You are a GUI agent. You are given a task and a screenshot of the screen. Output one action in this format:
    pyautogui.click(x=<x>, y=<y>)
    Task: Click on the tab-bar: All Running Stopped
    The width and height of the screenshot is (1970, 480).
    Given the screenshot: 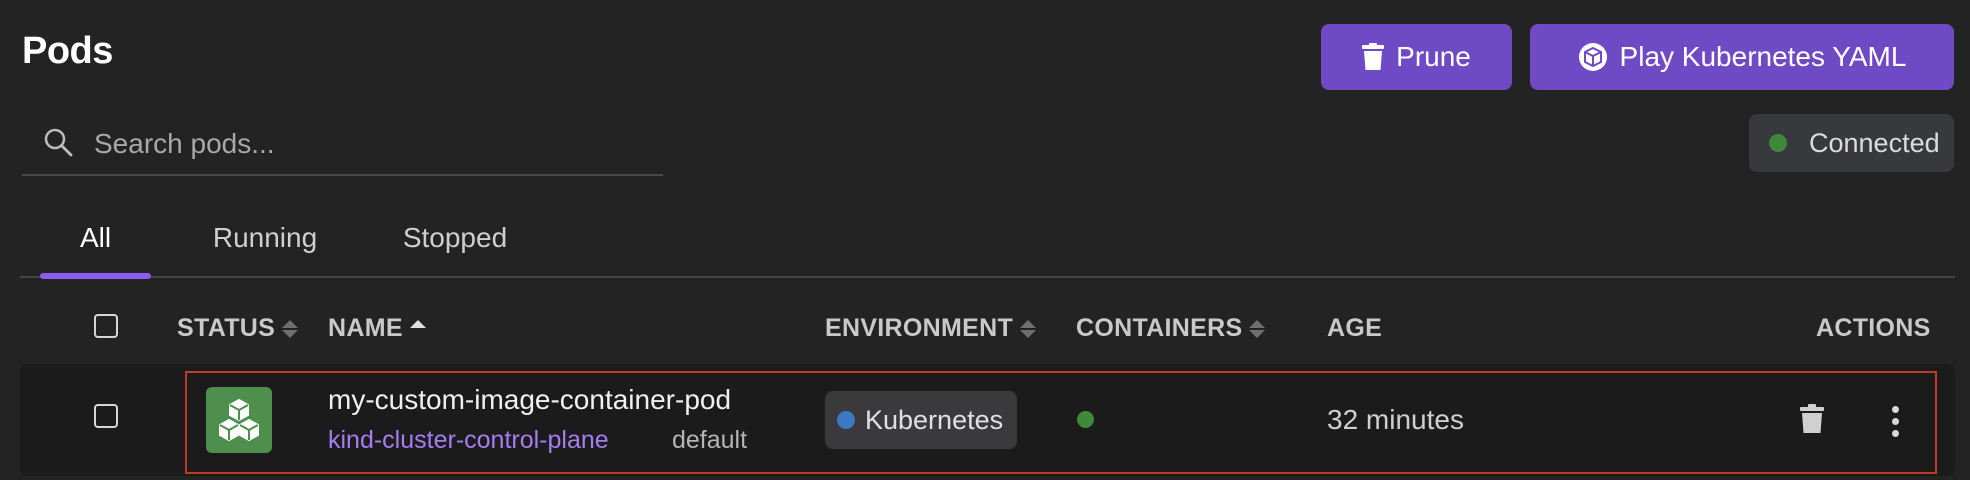 What is the action you would take?
    pyautogui.click(x=987, y=246)
    